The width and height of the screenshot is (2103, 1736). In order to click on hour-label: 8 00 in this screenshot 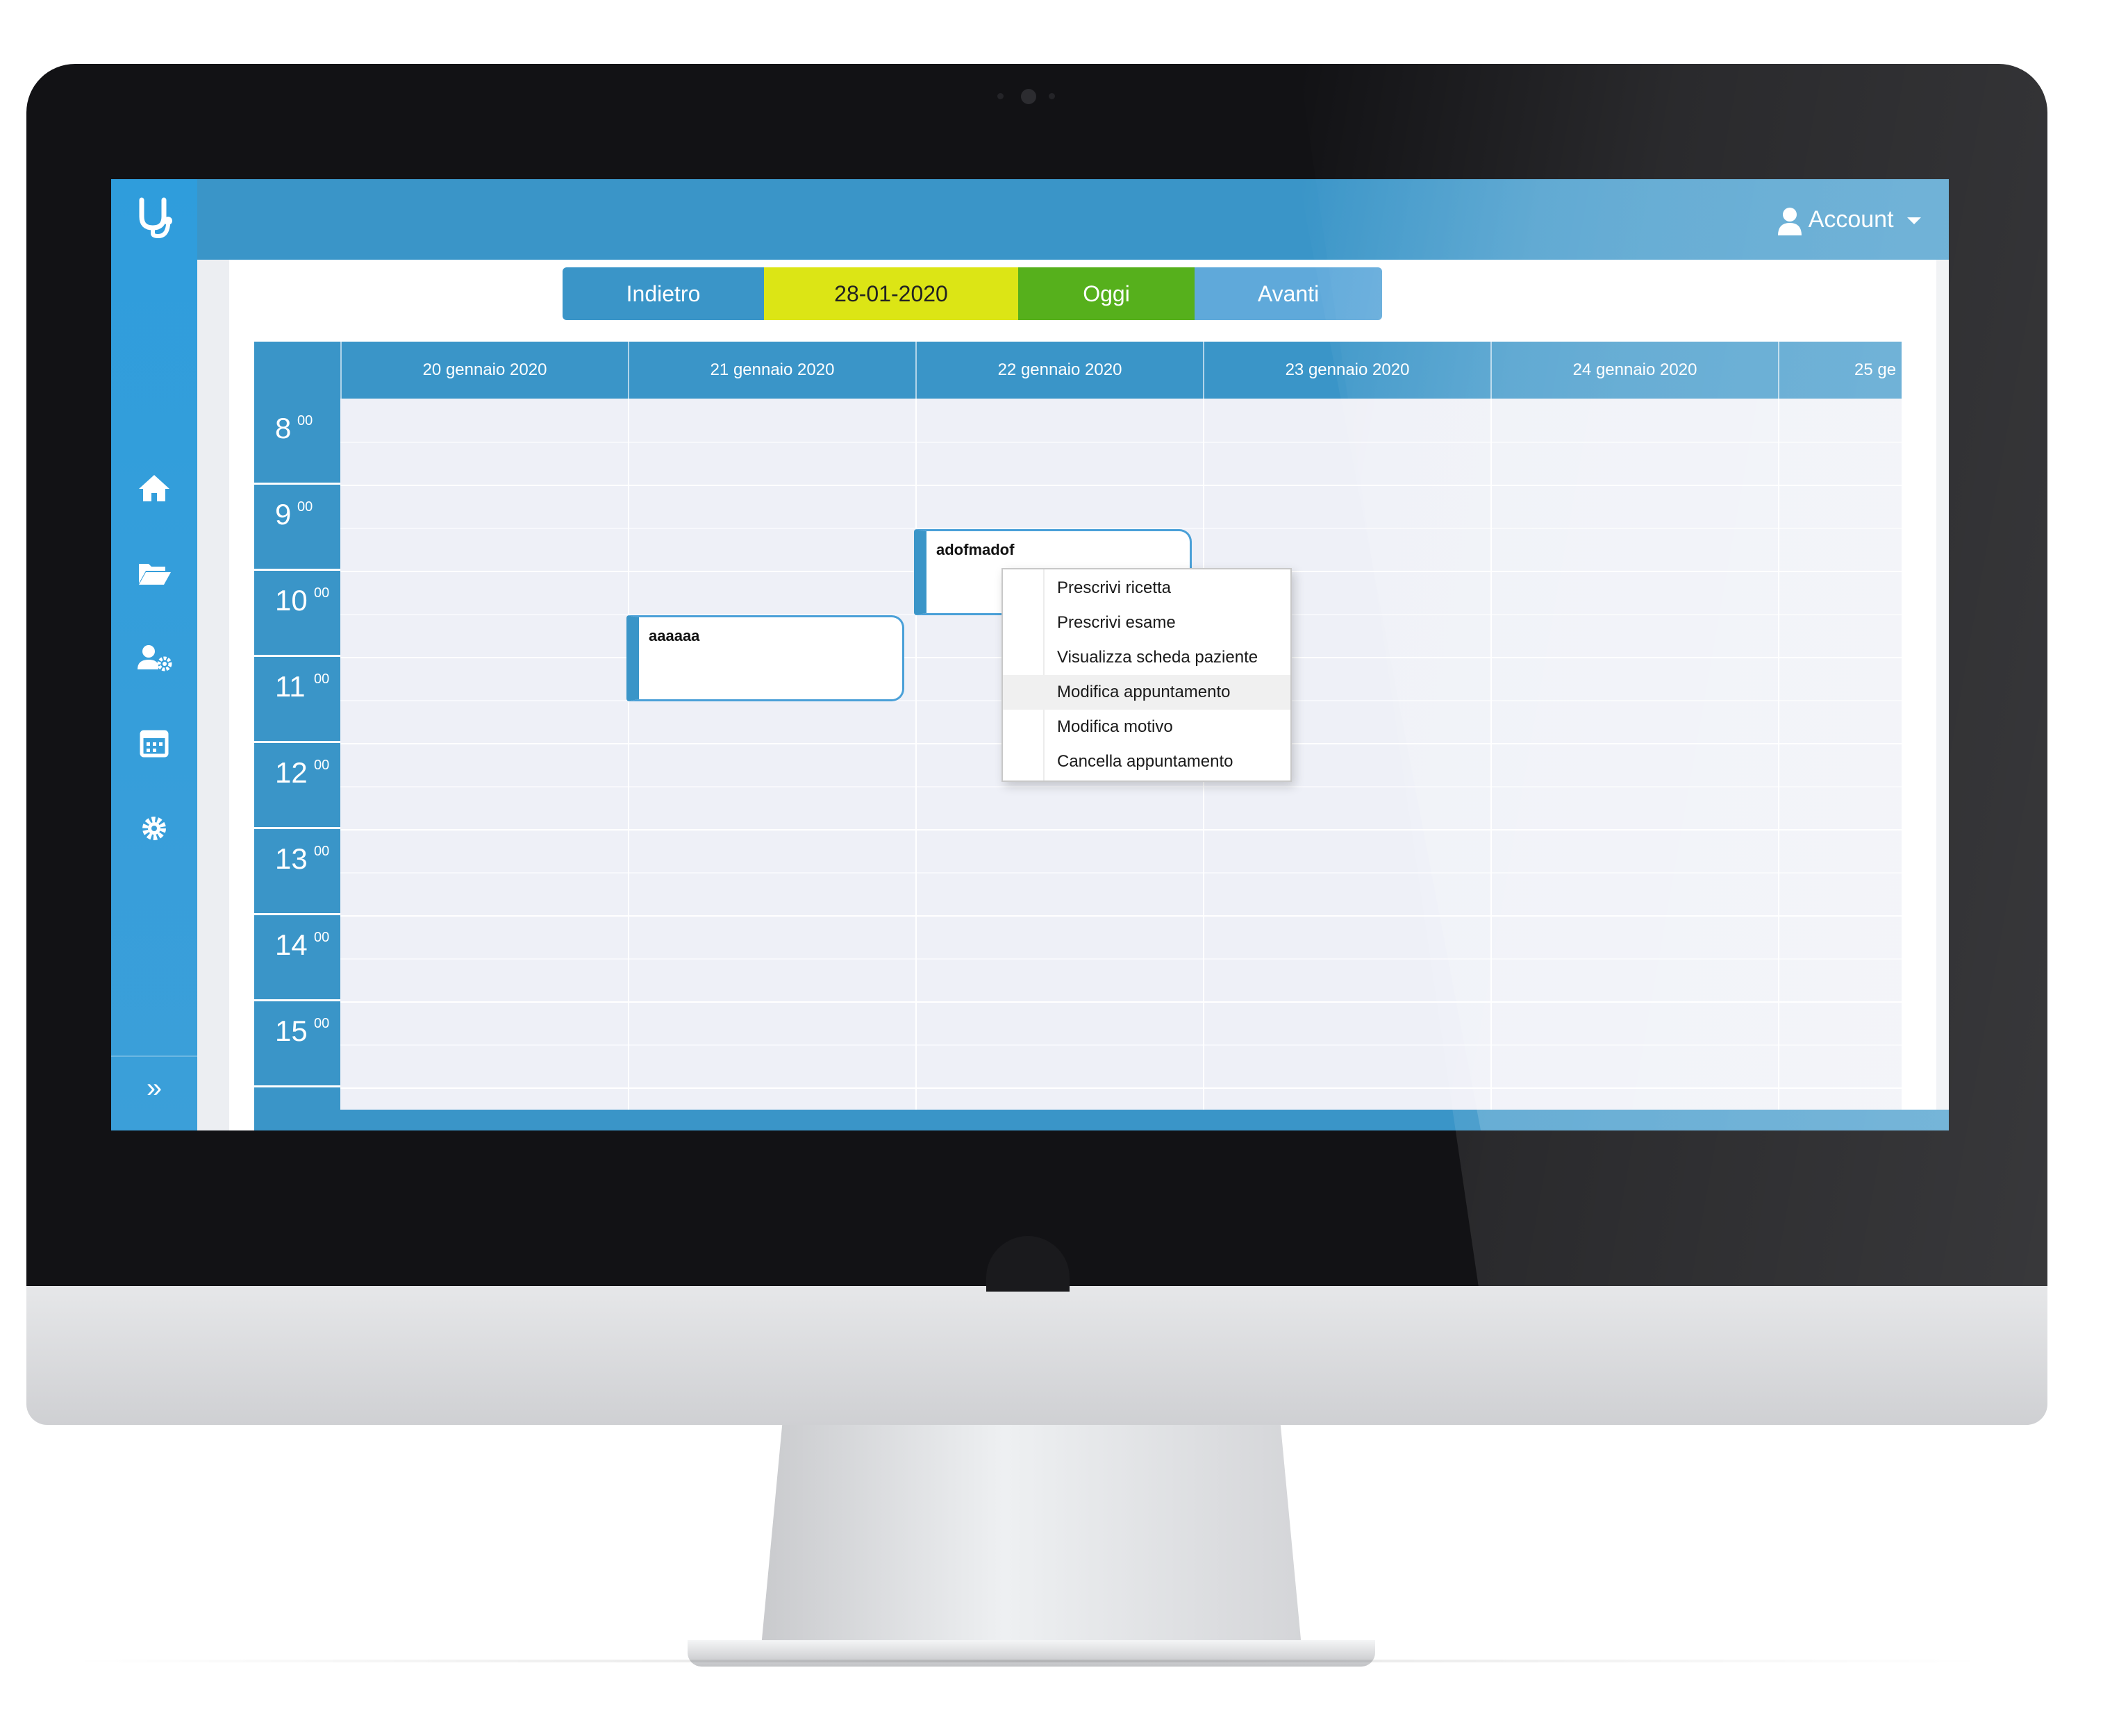, I will do `click(297, 442)`.